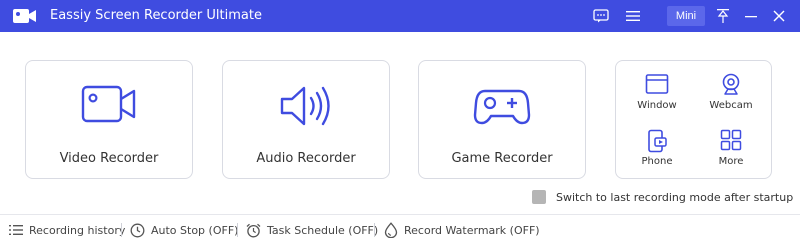  What do you see at coordinates (109, 158) in the screenshot?
I see `video-recorder-label: Video Recorder` at bounding box center [109, 158].